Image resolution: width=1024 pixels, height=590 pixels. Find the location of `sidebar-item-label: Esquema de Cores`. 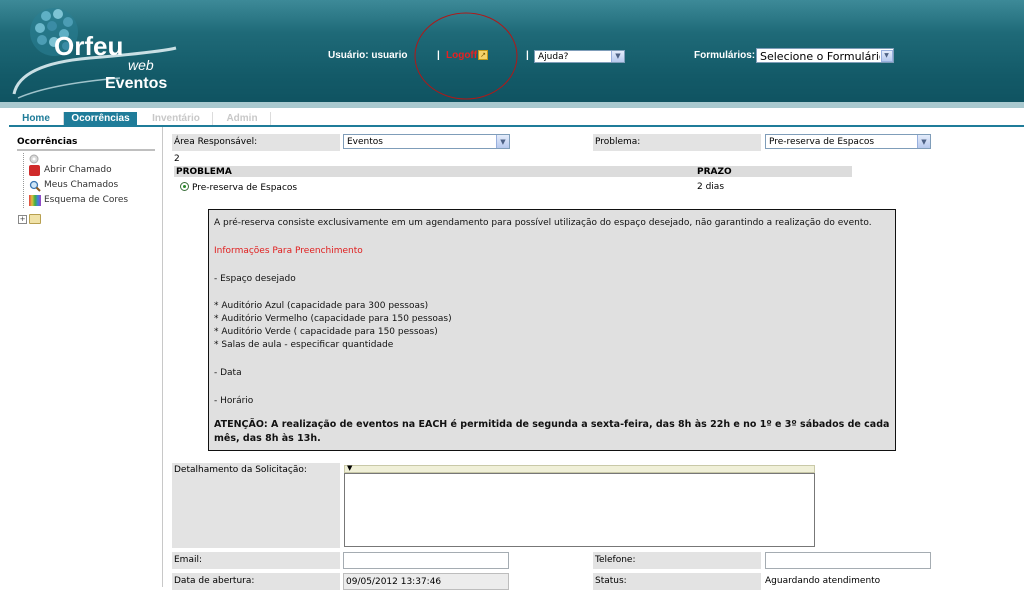

sidebar-item-label: Esquema de Cores is located at coordinates (86, 200).